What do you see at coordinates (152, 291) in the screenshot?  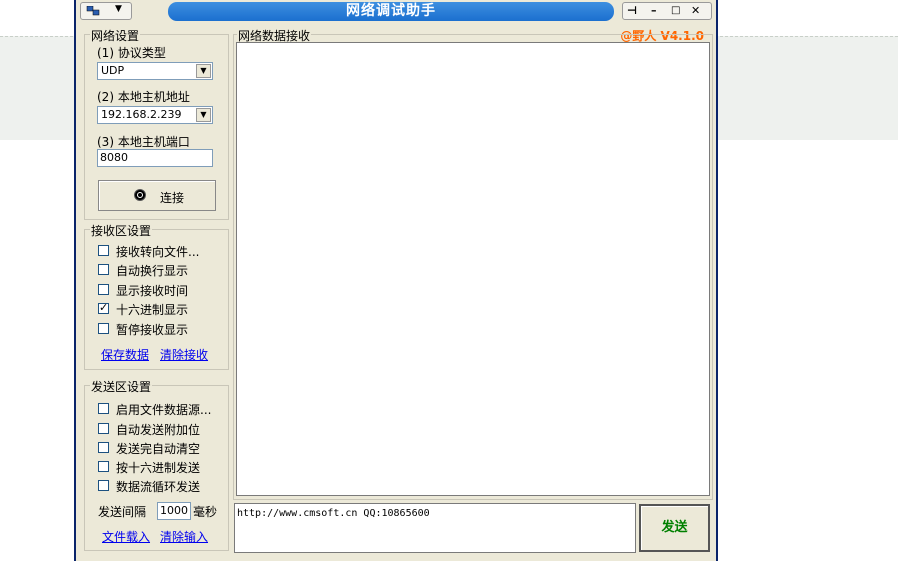 I see `receive-option-label: 显示接收时间` at bounding box center [152, 291].